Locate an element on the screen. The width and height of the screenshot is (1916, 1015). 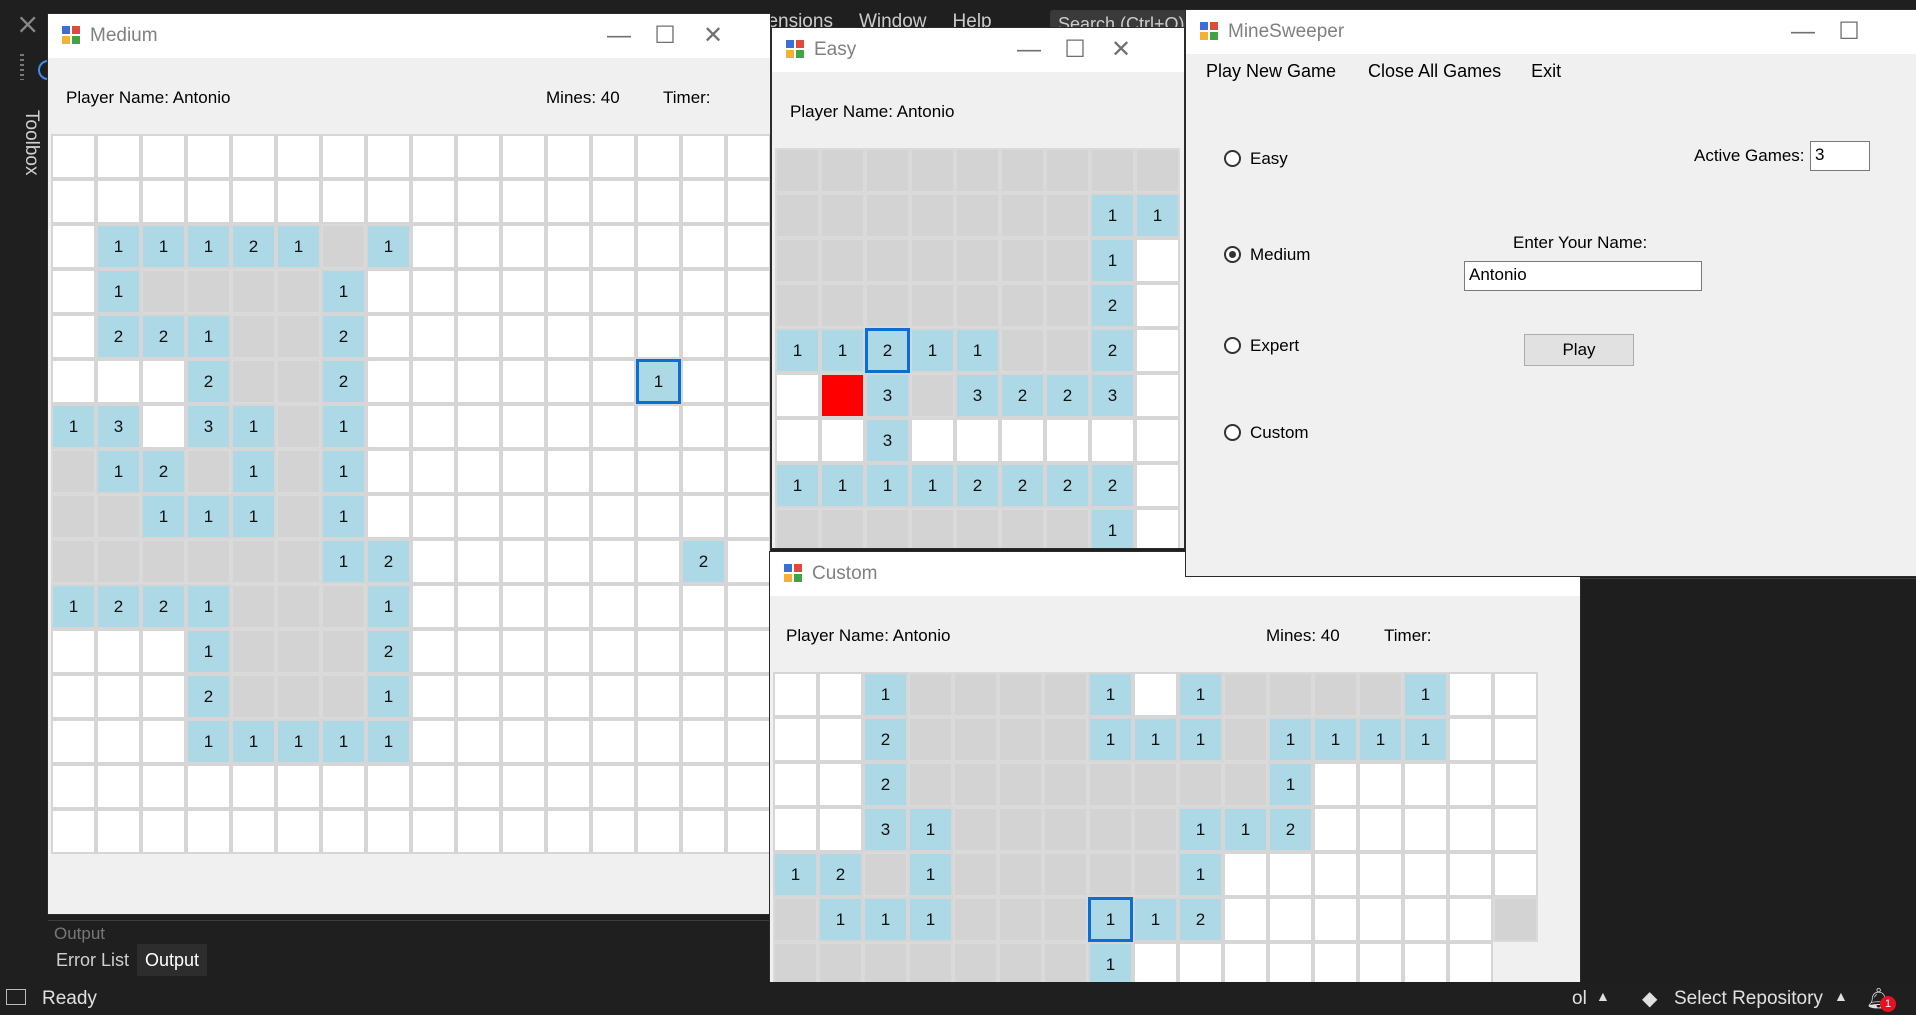
close-icon: ✕ is located at coordinates (713, 36).